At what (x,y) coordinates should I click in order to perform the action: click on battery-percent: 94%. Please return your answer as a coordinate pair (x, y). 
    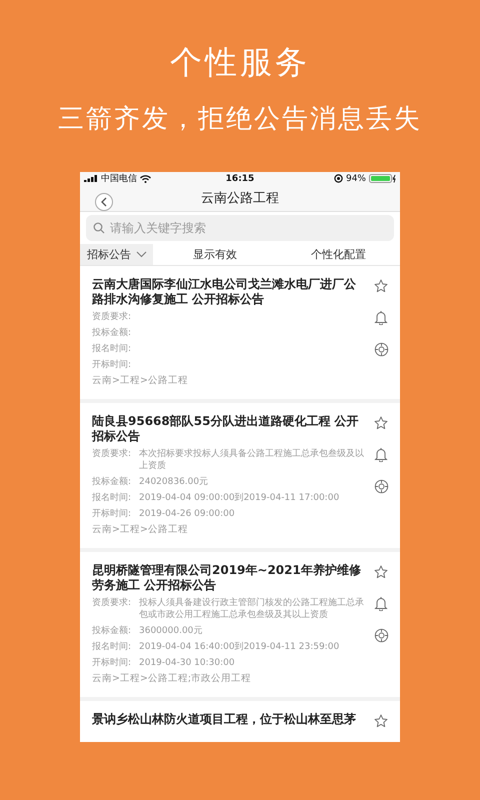
    Looking at the image, I should click on (356, 179).